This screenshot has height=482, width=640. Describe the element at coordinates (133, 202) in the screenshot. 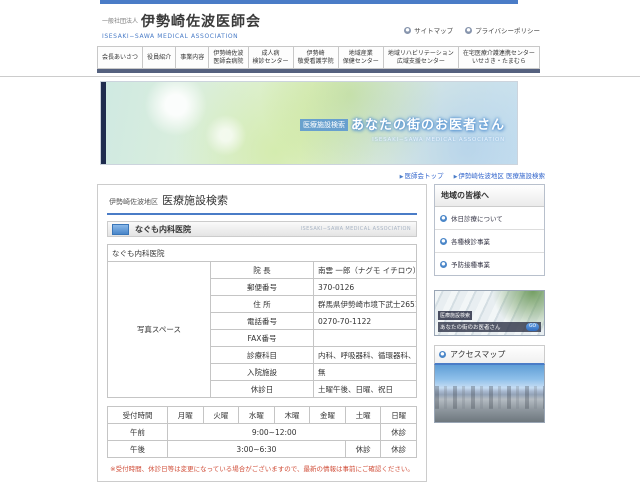

I see `page-title-prefix: 伊勢崎佐波地区` at that location.